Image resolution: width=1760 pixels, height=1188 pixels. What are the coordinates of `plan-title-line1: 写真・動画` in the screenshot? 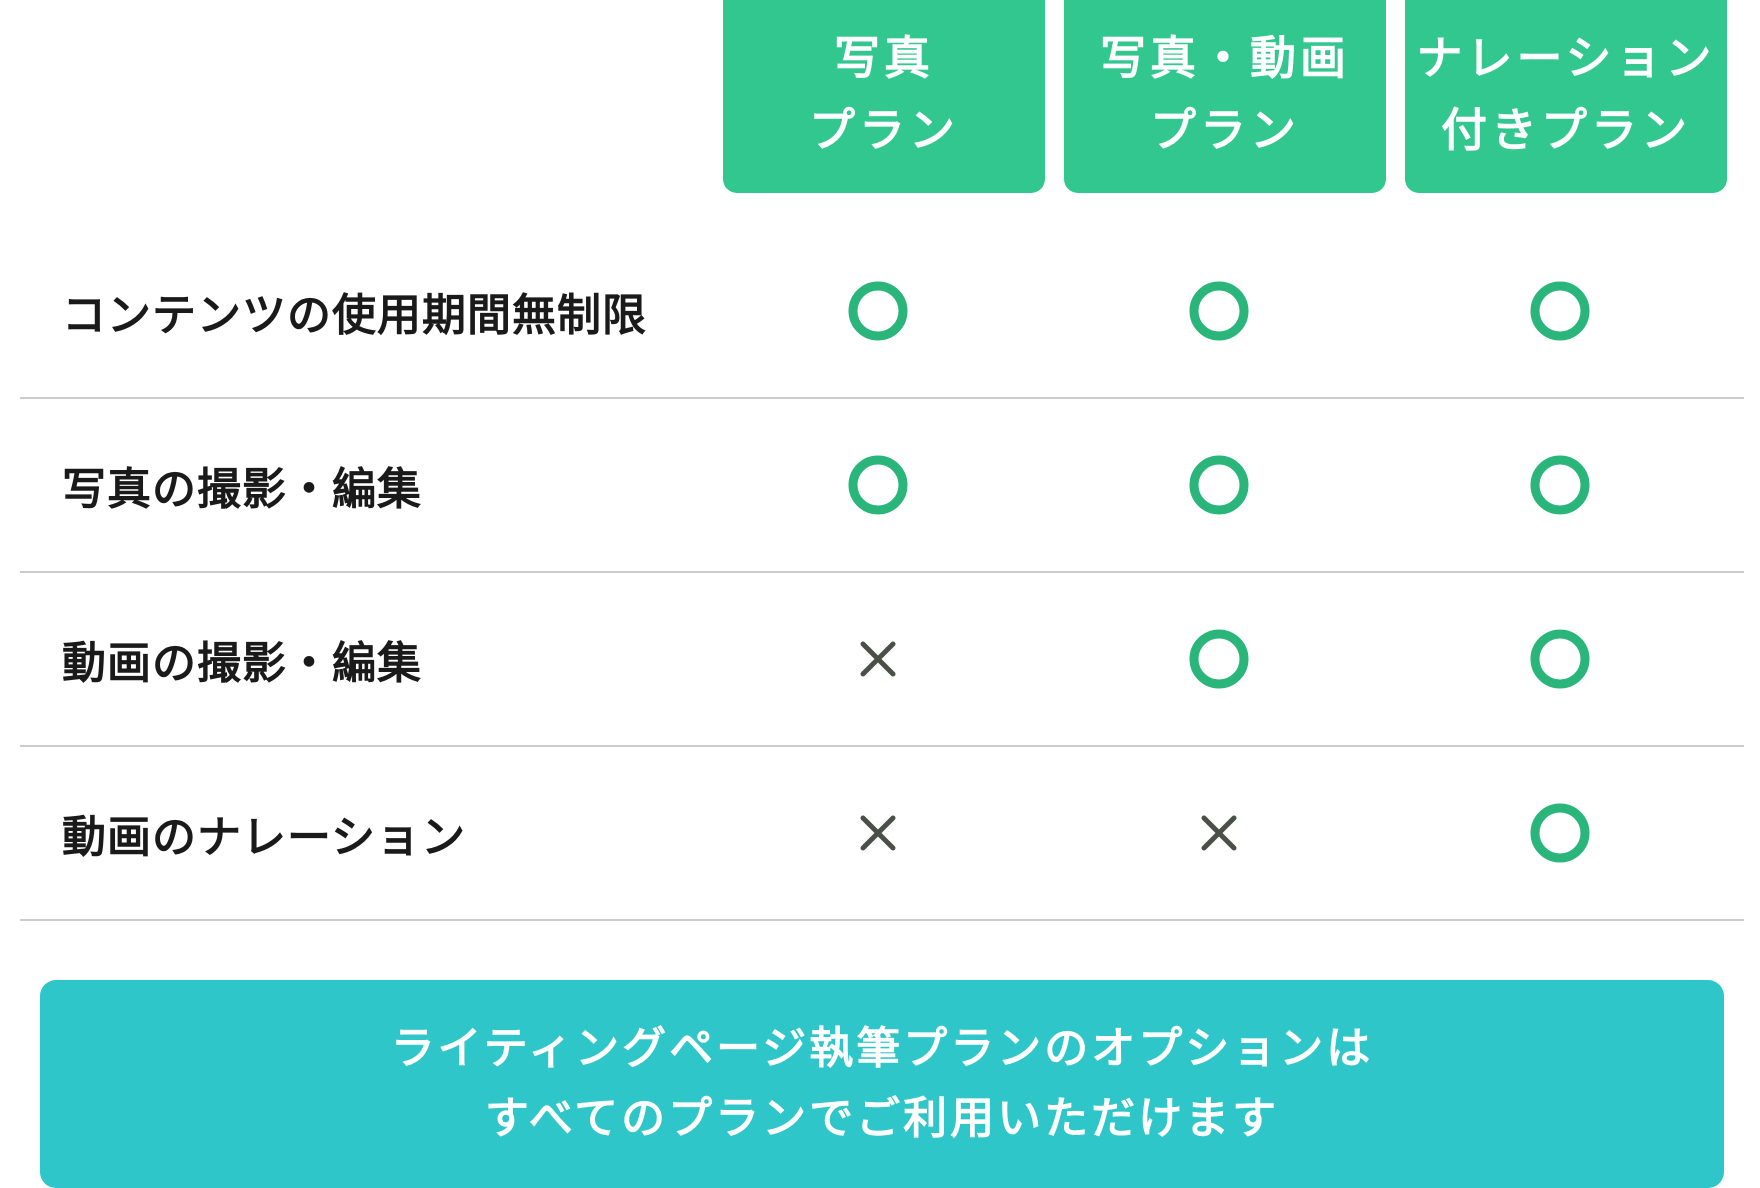 It's located at (1225, 57).